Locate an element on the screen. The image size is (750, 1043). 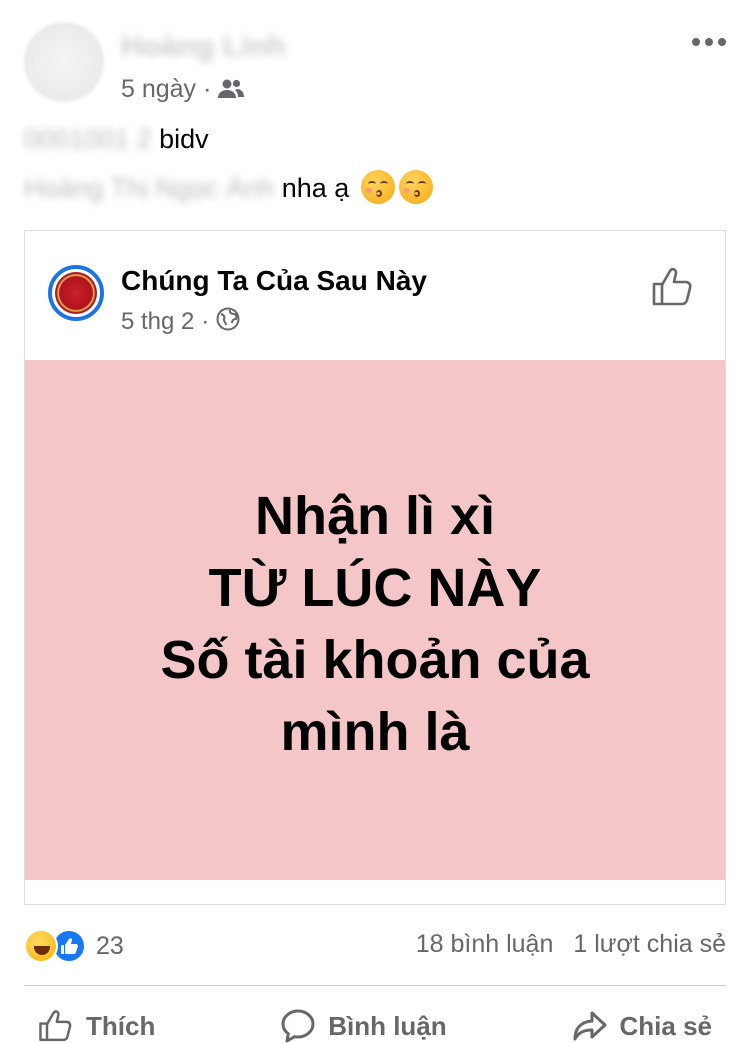
like-label: Thích is located at coordinates (121, 1025).